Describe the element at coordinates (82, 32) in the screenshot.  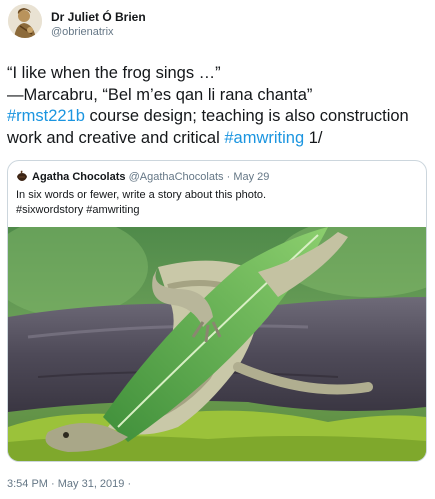
I see `author-handle: @obrienatrix` at that location.